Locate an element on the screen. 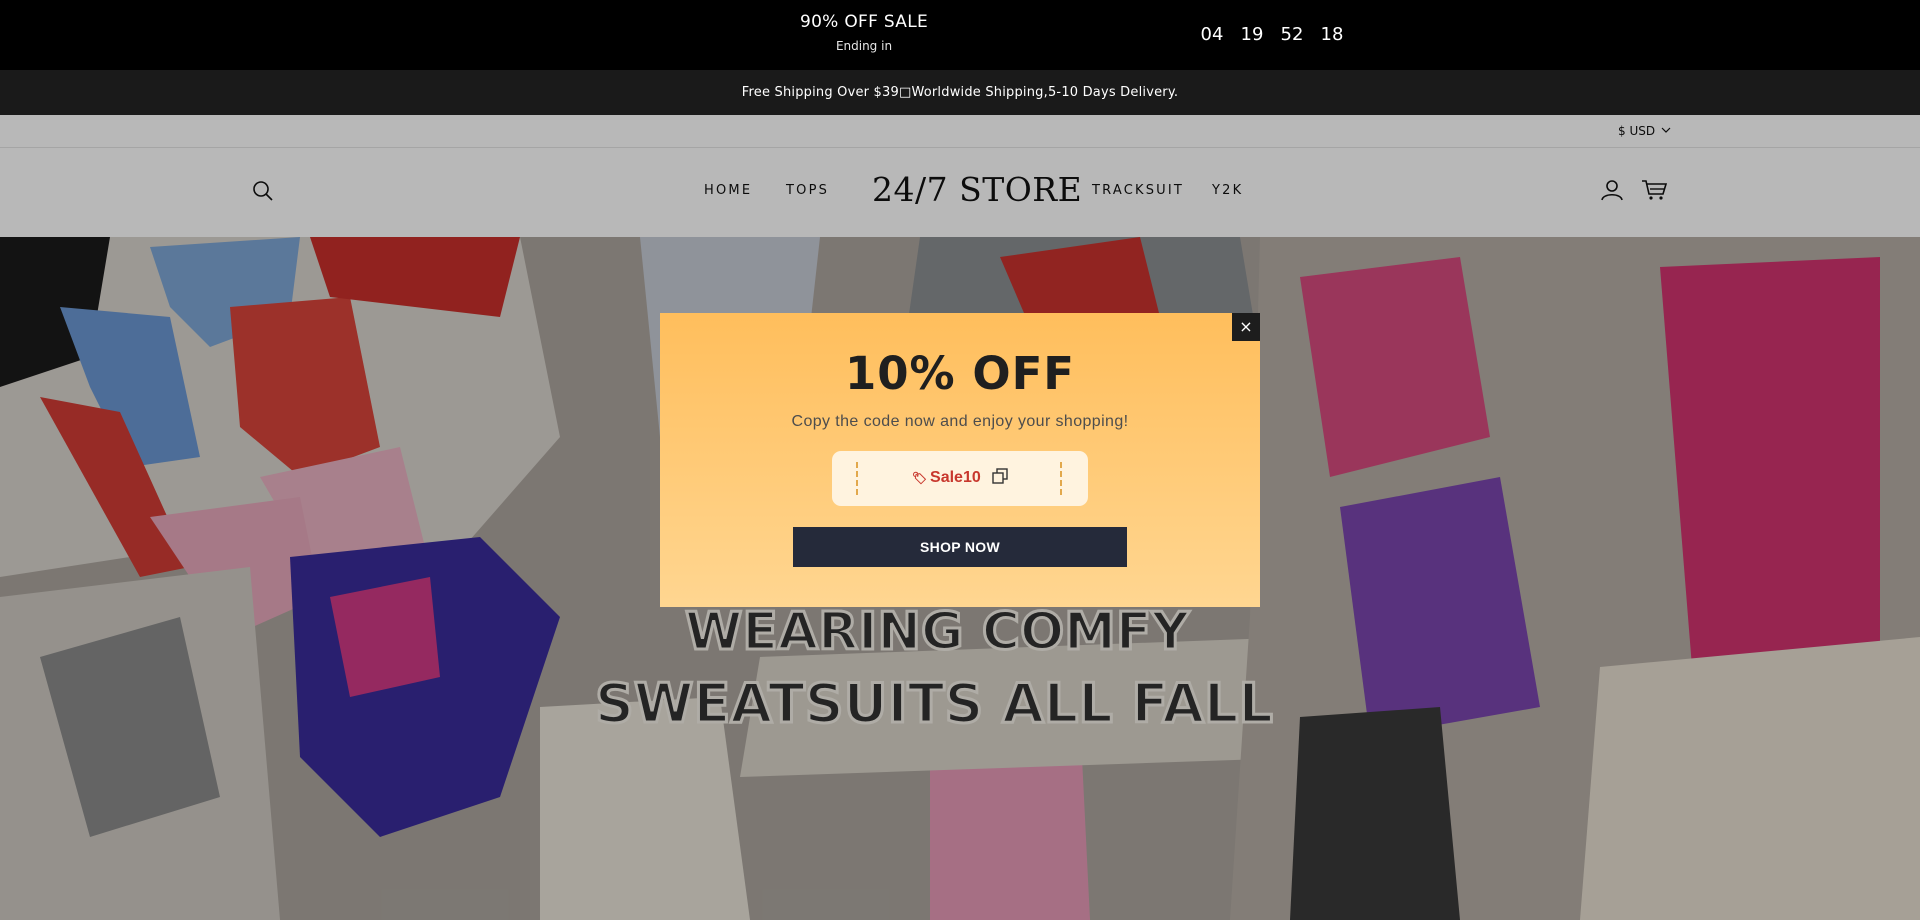  sale-text-block: 90% OFF SALE Ending in is located at coordinates (864, 32).